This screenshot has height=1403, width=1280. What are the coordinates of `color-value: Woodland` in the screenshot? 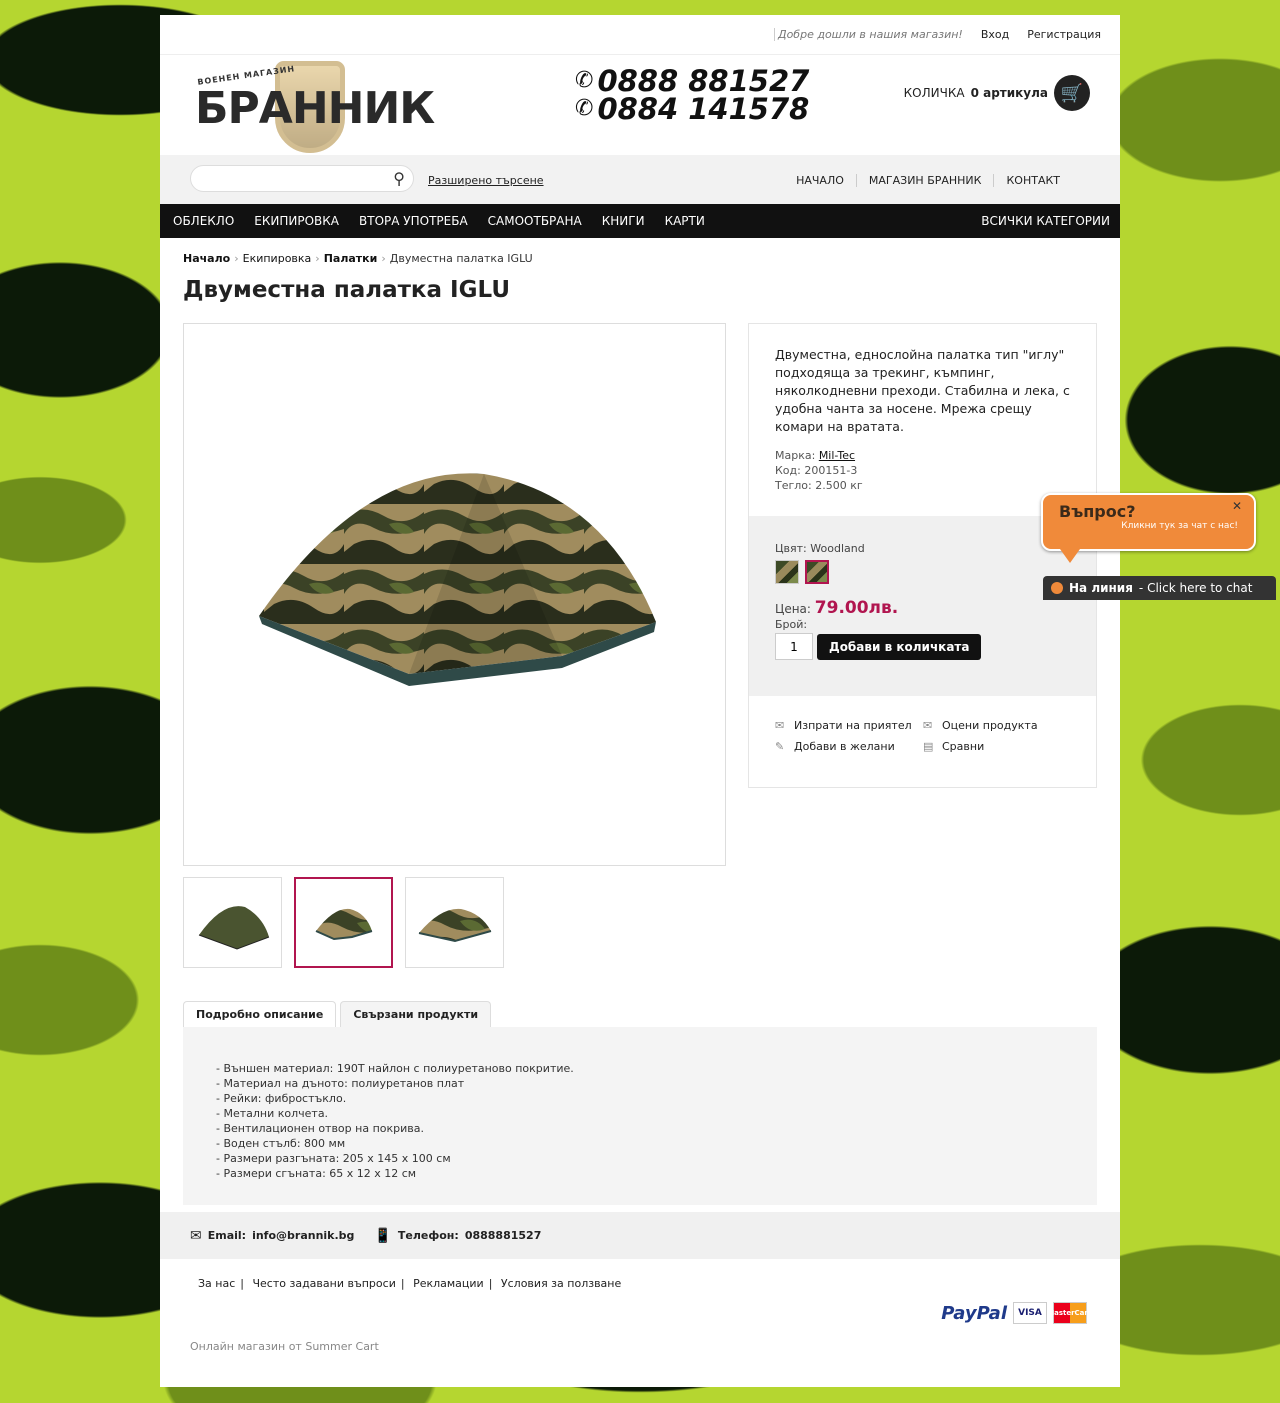 It's located at (837, 548).